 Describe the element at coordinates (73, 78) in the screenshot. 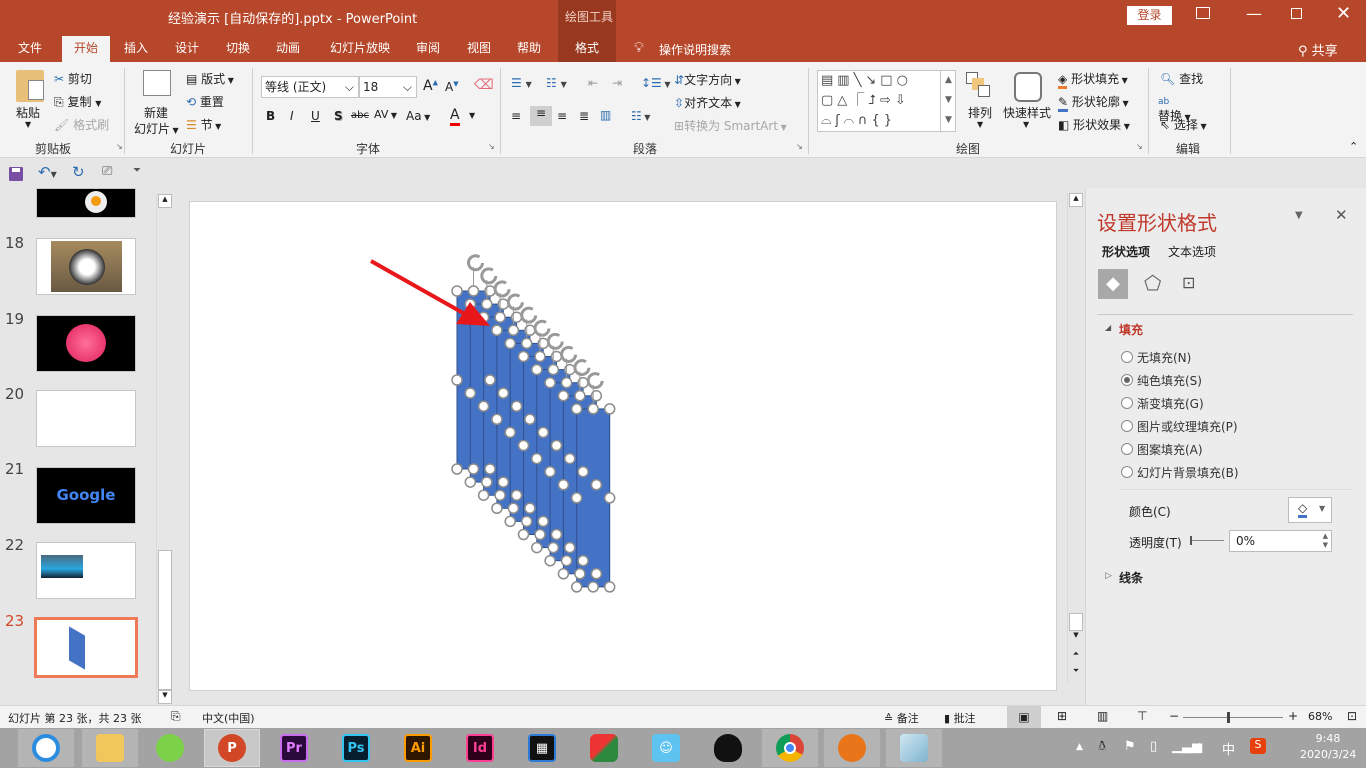

I see `cut-button: ✂ 剪切` at that location.